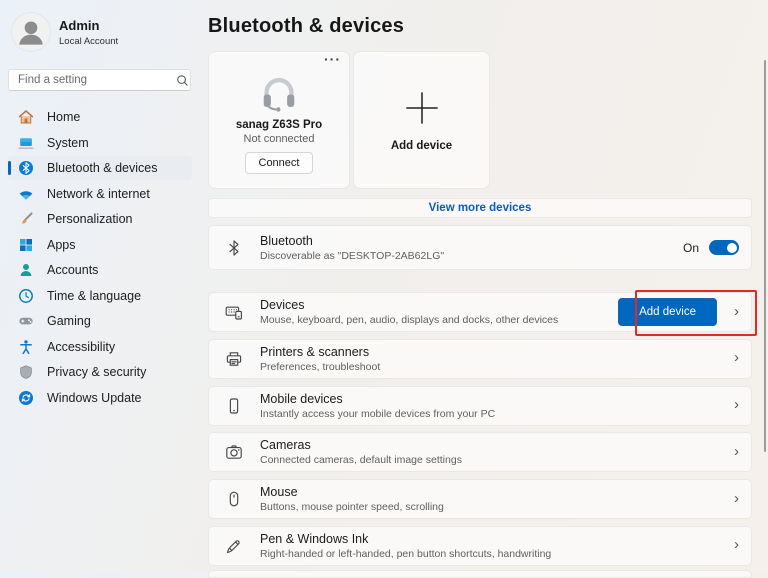 This screenshot has height=578, width=768. What do you see at coordinates (9, 168) in the screenshot?
I see `selected-indicator` at bounding box center [9, 168].